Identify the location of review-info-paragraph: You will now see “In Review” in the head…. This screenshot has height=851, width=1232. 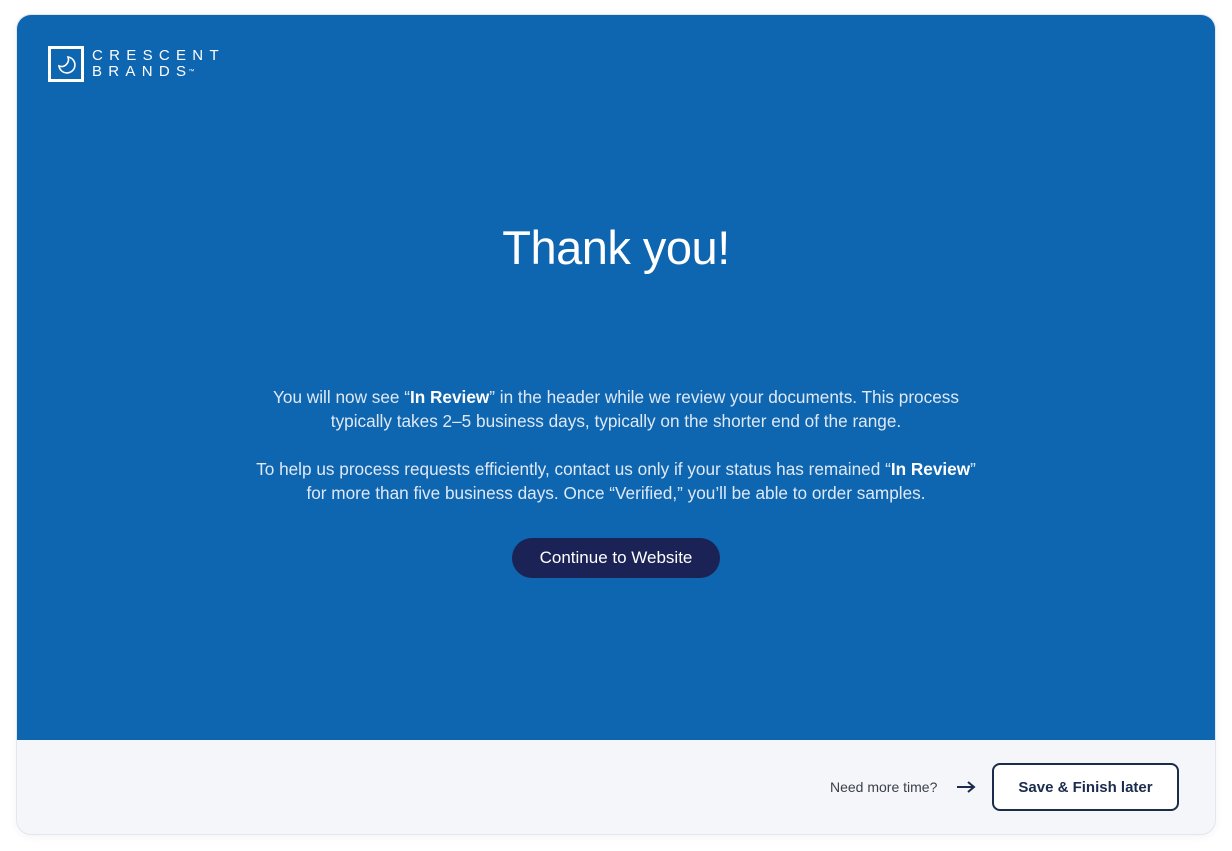
(616, 409).